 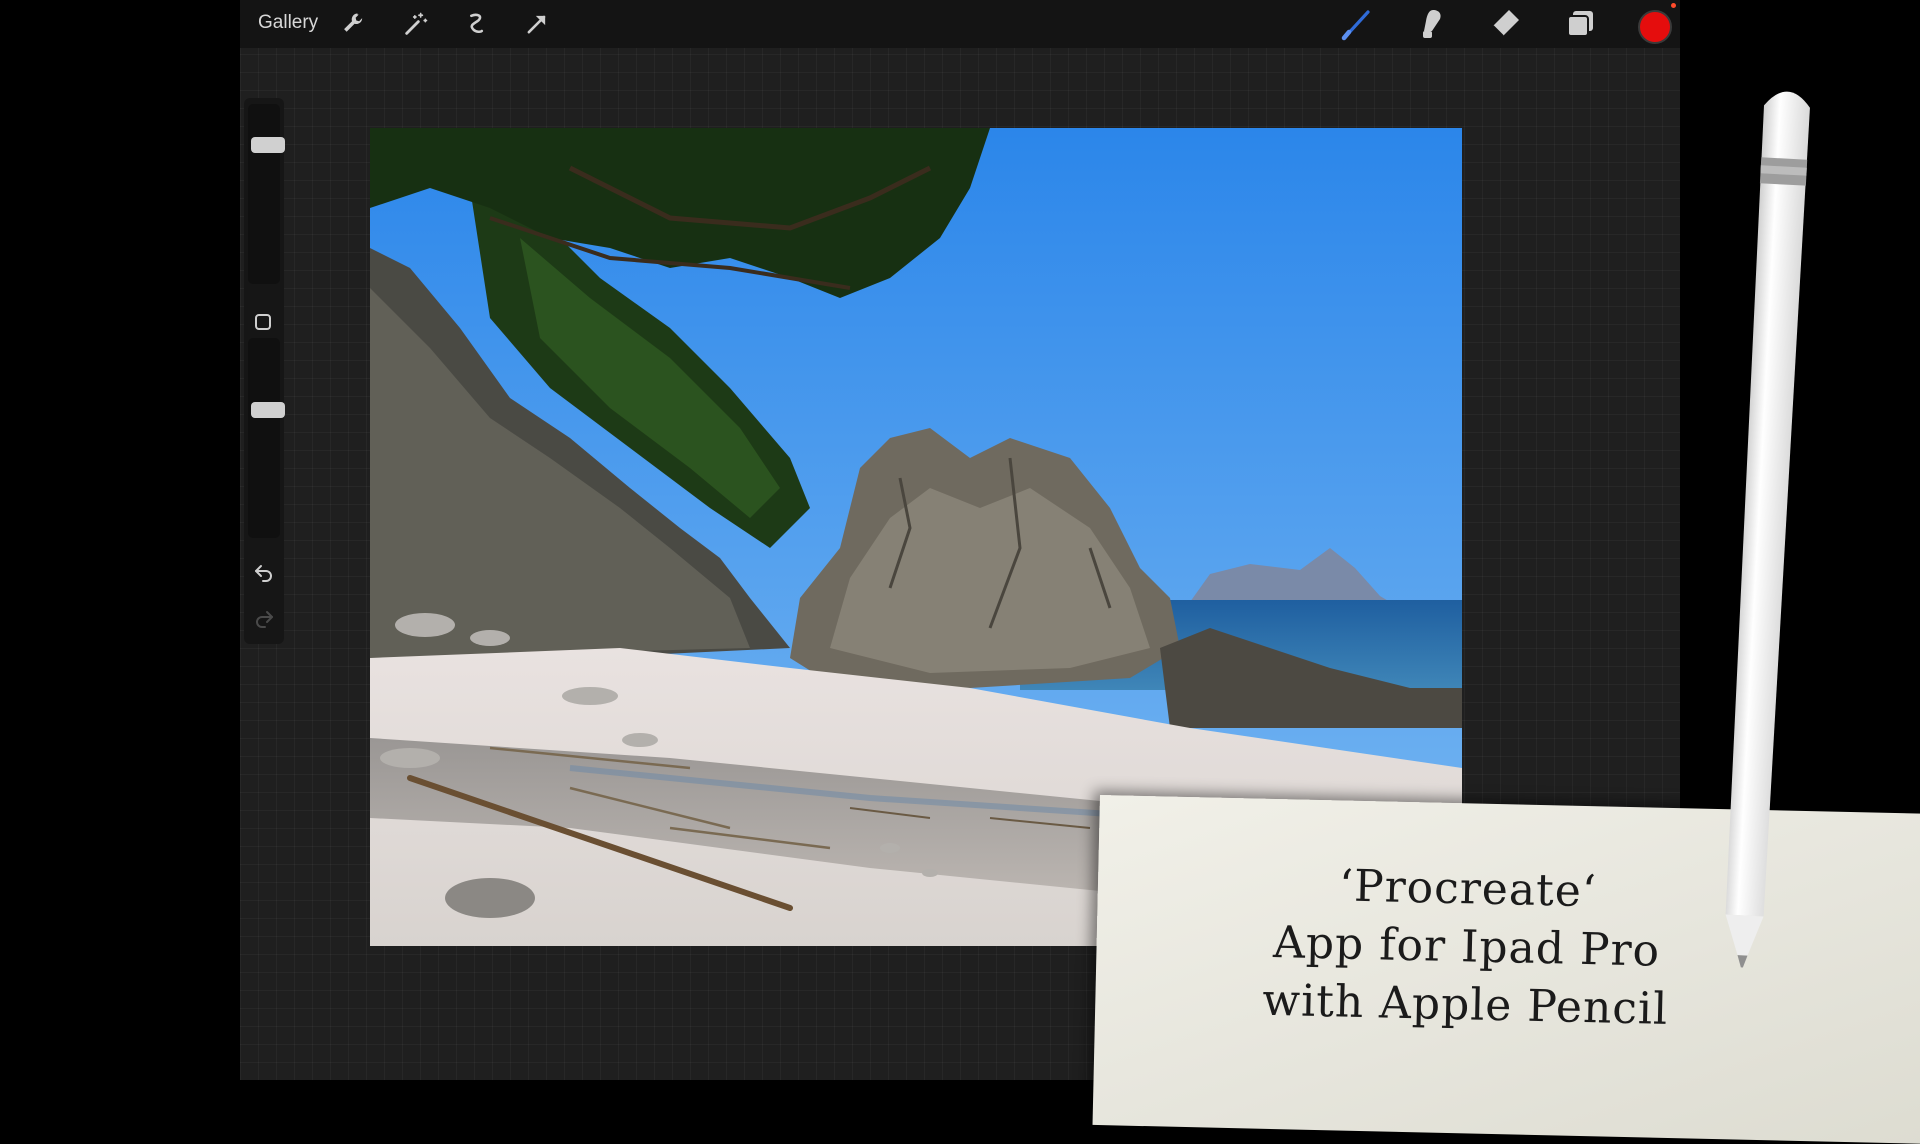 I want to click on gallery-button: Gallery, so click(x=288, y=23).